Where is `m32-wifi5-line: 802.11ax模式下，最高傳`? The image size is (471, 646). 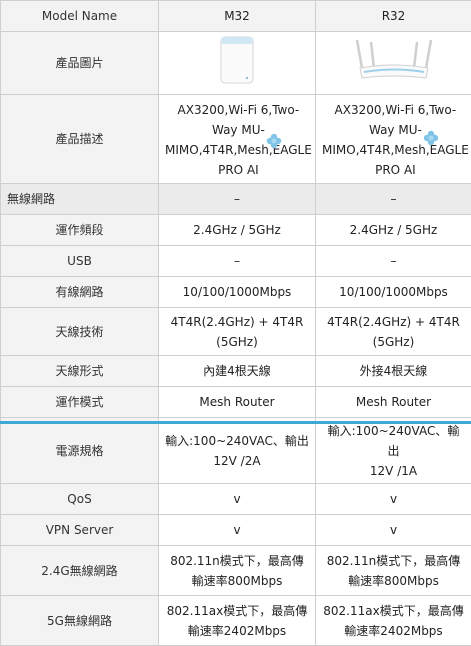 m32-wifi5-line: 802.11ax模式下，最高傳 is located at coordinates (237, 611).